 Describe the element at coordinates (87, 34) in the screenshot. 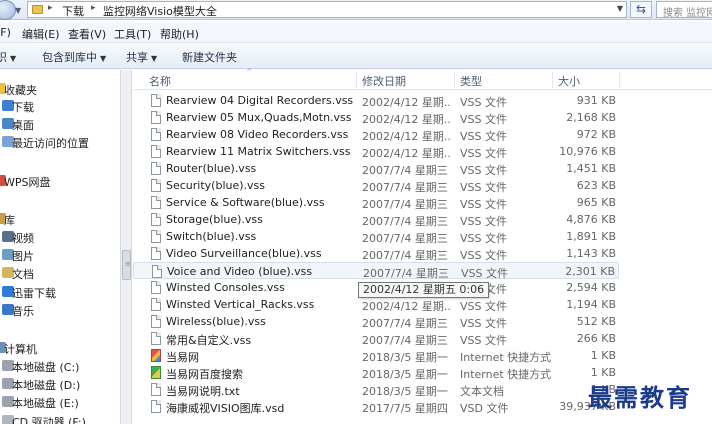

I see `menu-view: 查看(V)` at that location.